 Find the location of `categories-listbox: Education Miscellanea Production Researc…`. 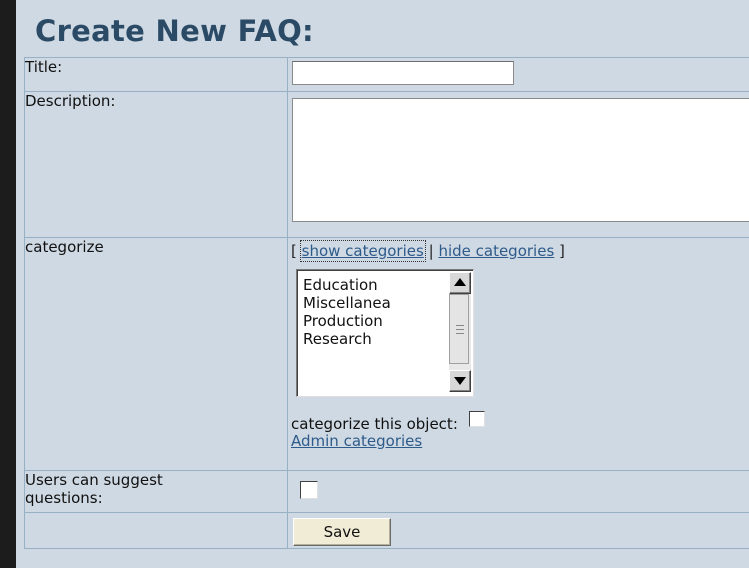

categories-listbox: Education Miscellanea Production Researc… is located at coordinates (385, 333).